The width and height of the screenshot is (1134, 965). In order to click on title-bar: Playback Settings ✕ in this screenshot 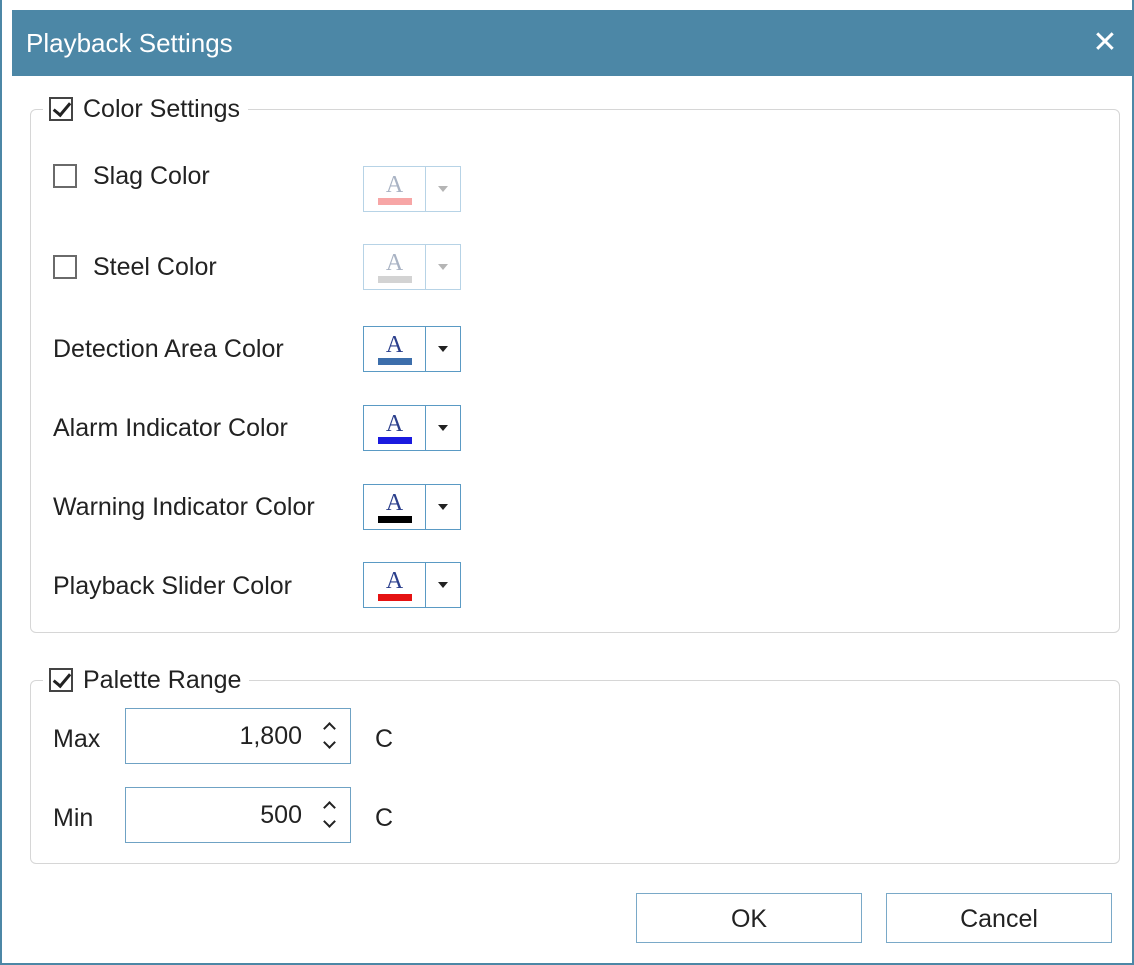, I will do `click(573, 43)`.